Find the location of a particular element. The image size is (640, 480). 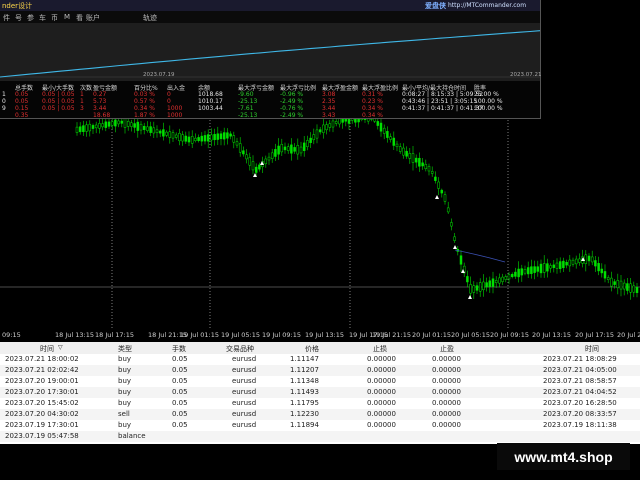

time-axis-label: 20 Jul 21:15 is located at coordinates (628, 335).